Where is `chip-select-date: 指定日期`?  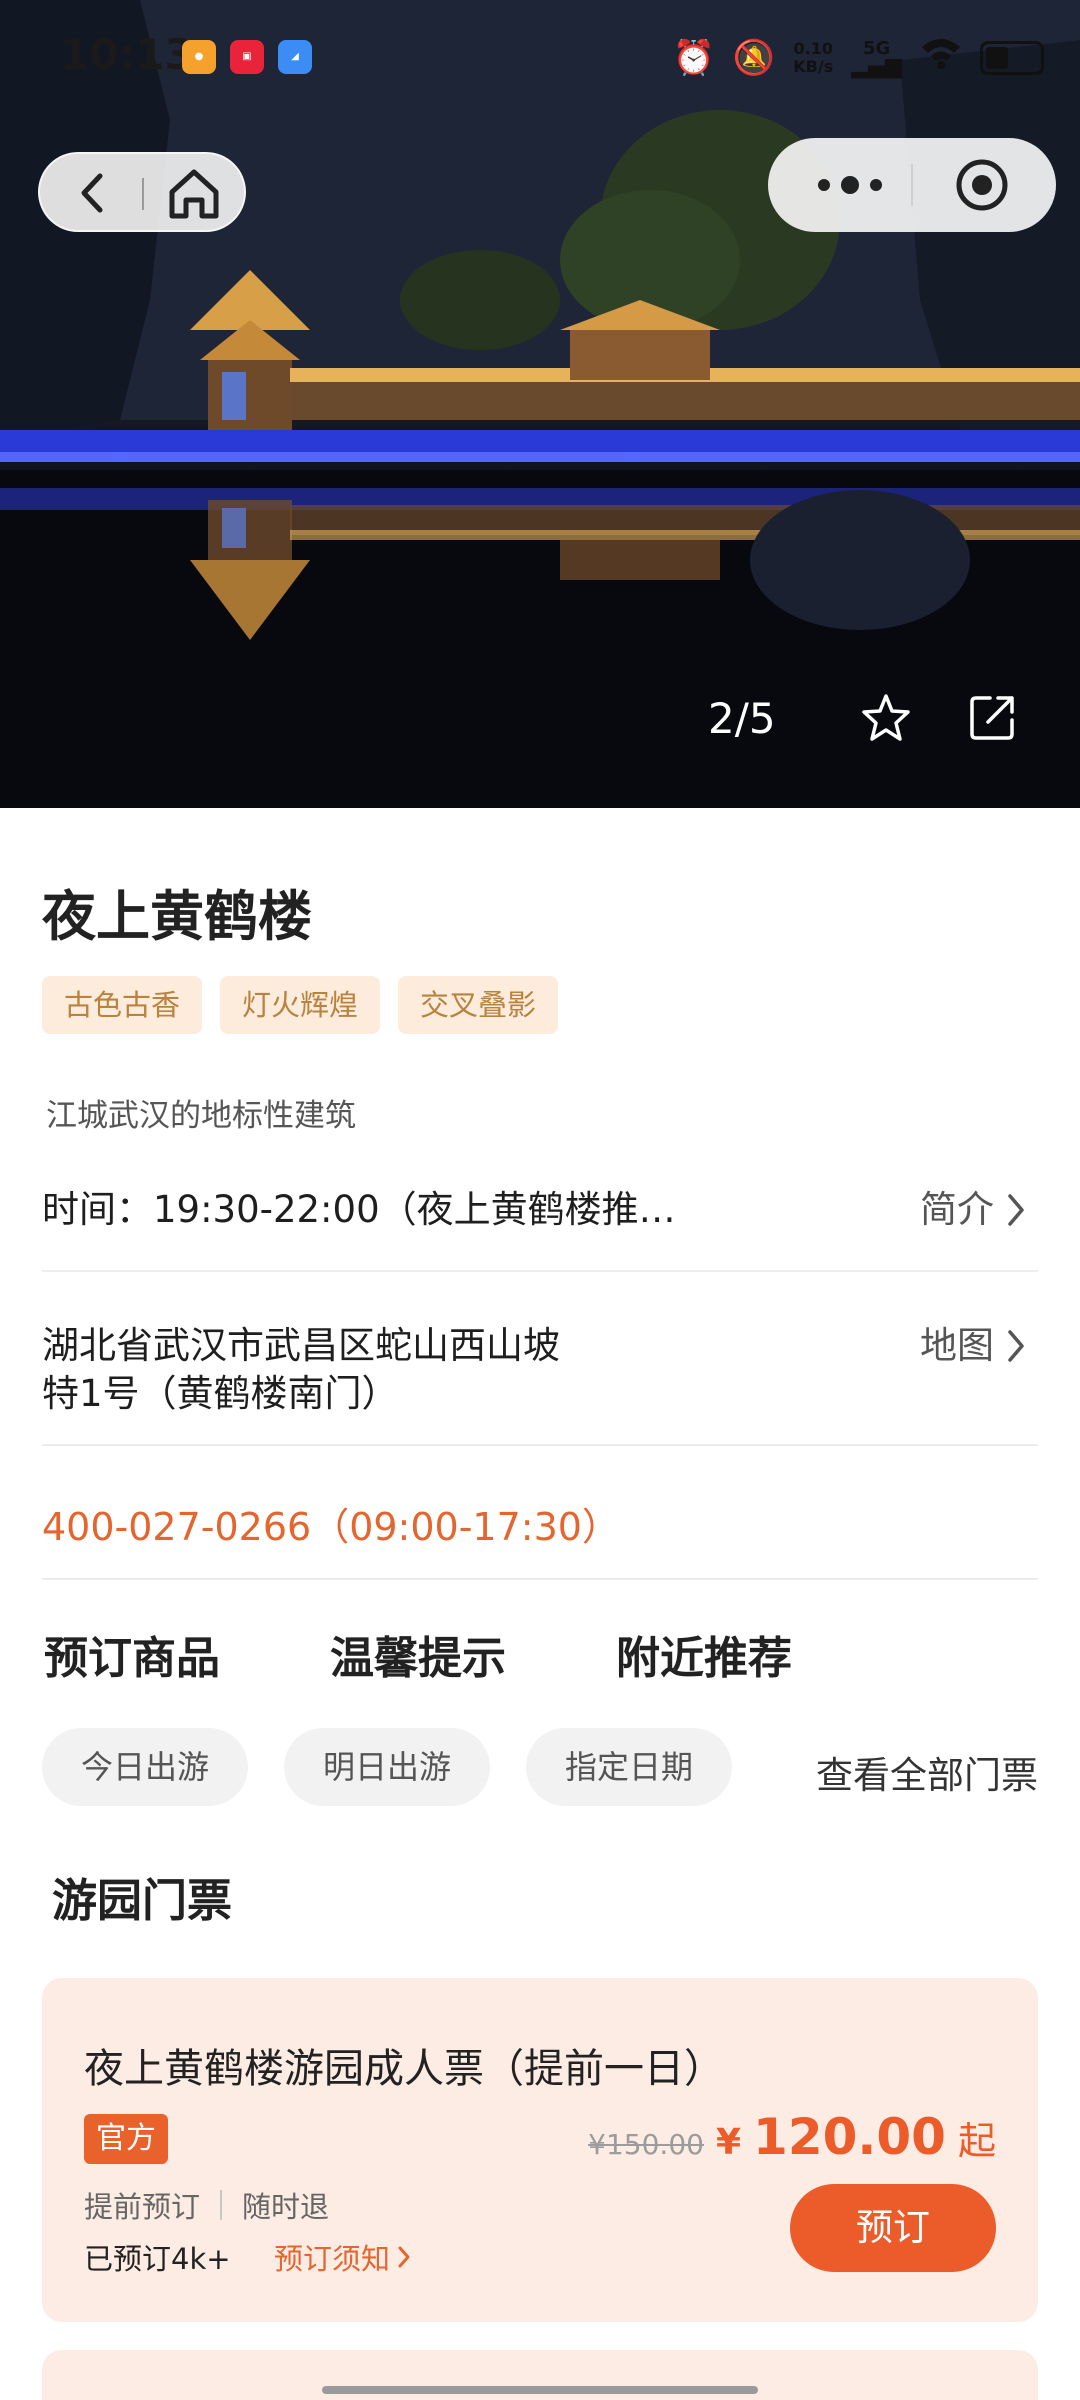 chip-select-date: 指定日期 is located at coordinates (629, 1767).